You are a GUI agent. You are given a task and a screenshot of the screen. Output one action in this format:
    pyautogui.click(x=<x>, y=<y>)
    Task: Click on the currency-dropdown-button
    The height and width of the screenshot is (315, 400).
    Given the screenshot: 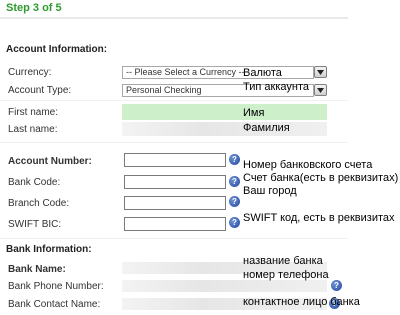 What is the action you would take?
    pyautogui.click(x=320, y=72)
    